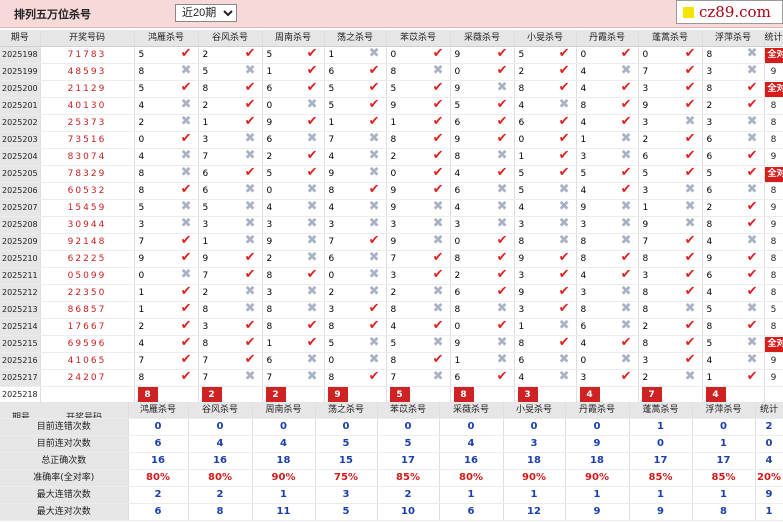  What do you see at coordinates (391, 512) in the screenshot?
I see `stat-row: 最大连对次数 6 8 11 5 10 6 12 9 9 8 1` at bounding box center [391, 512].